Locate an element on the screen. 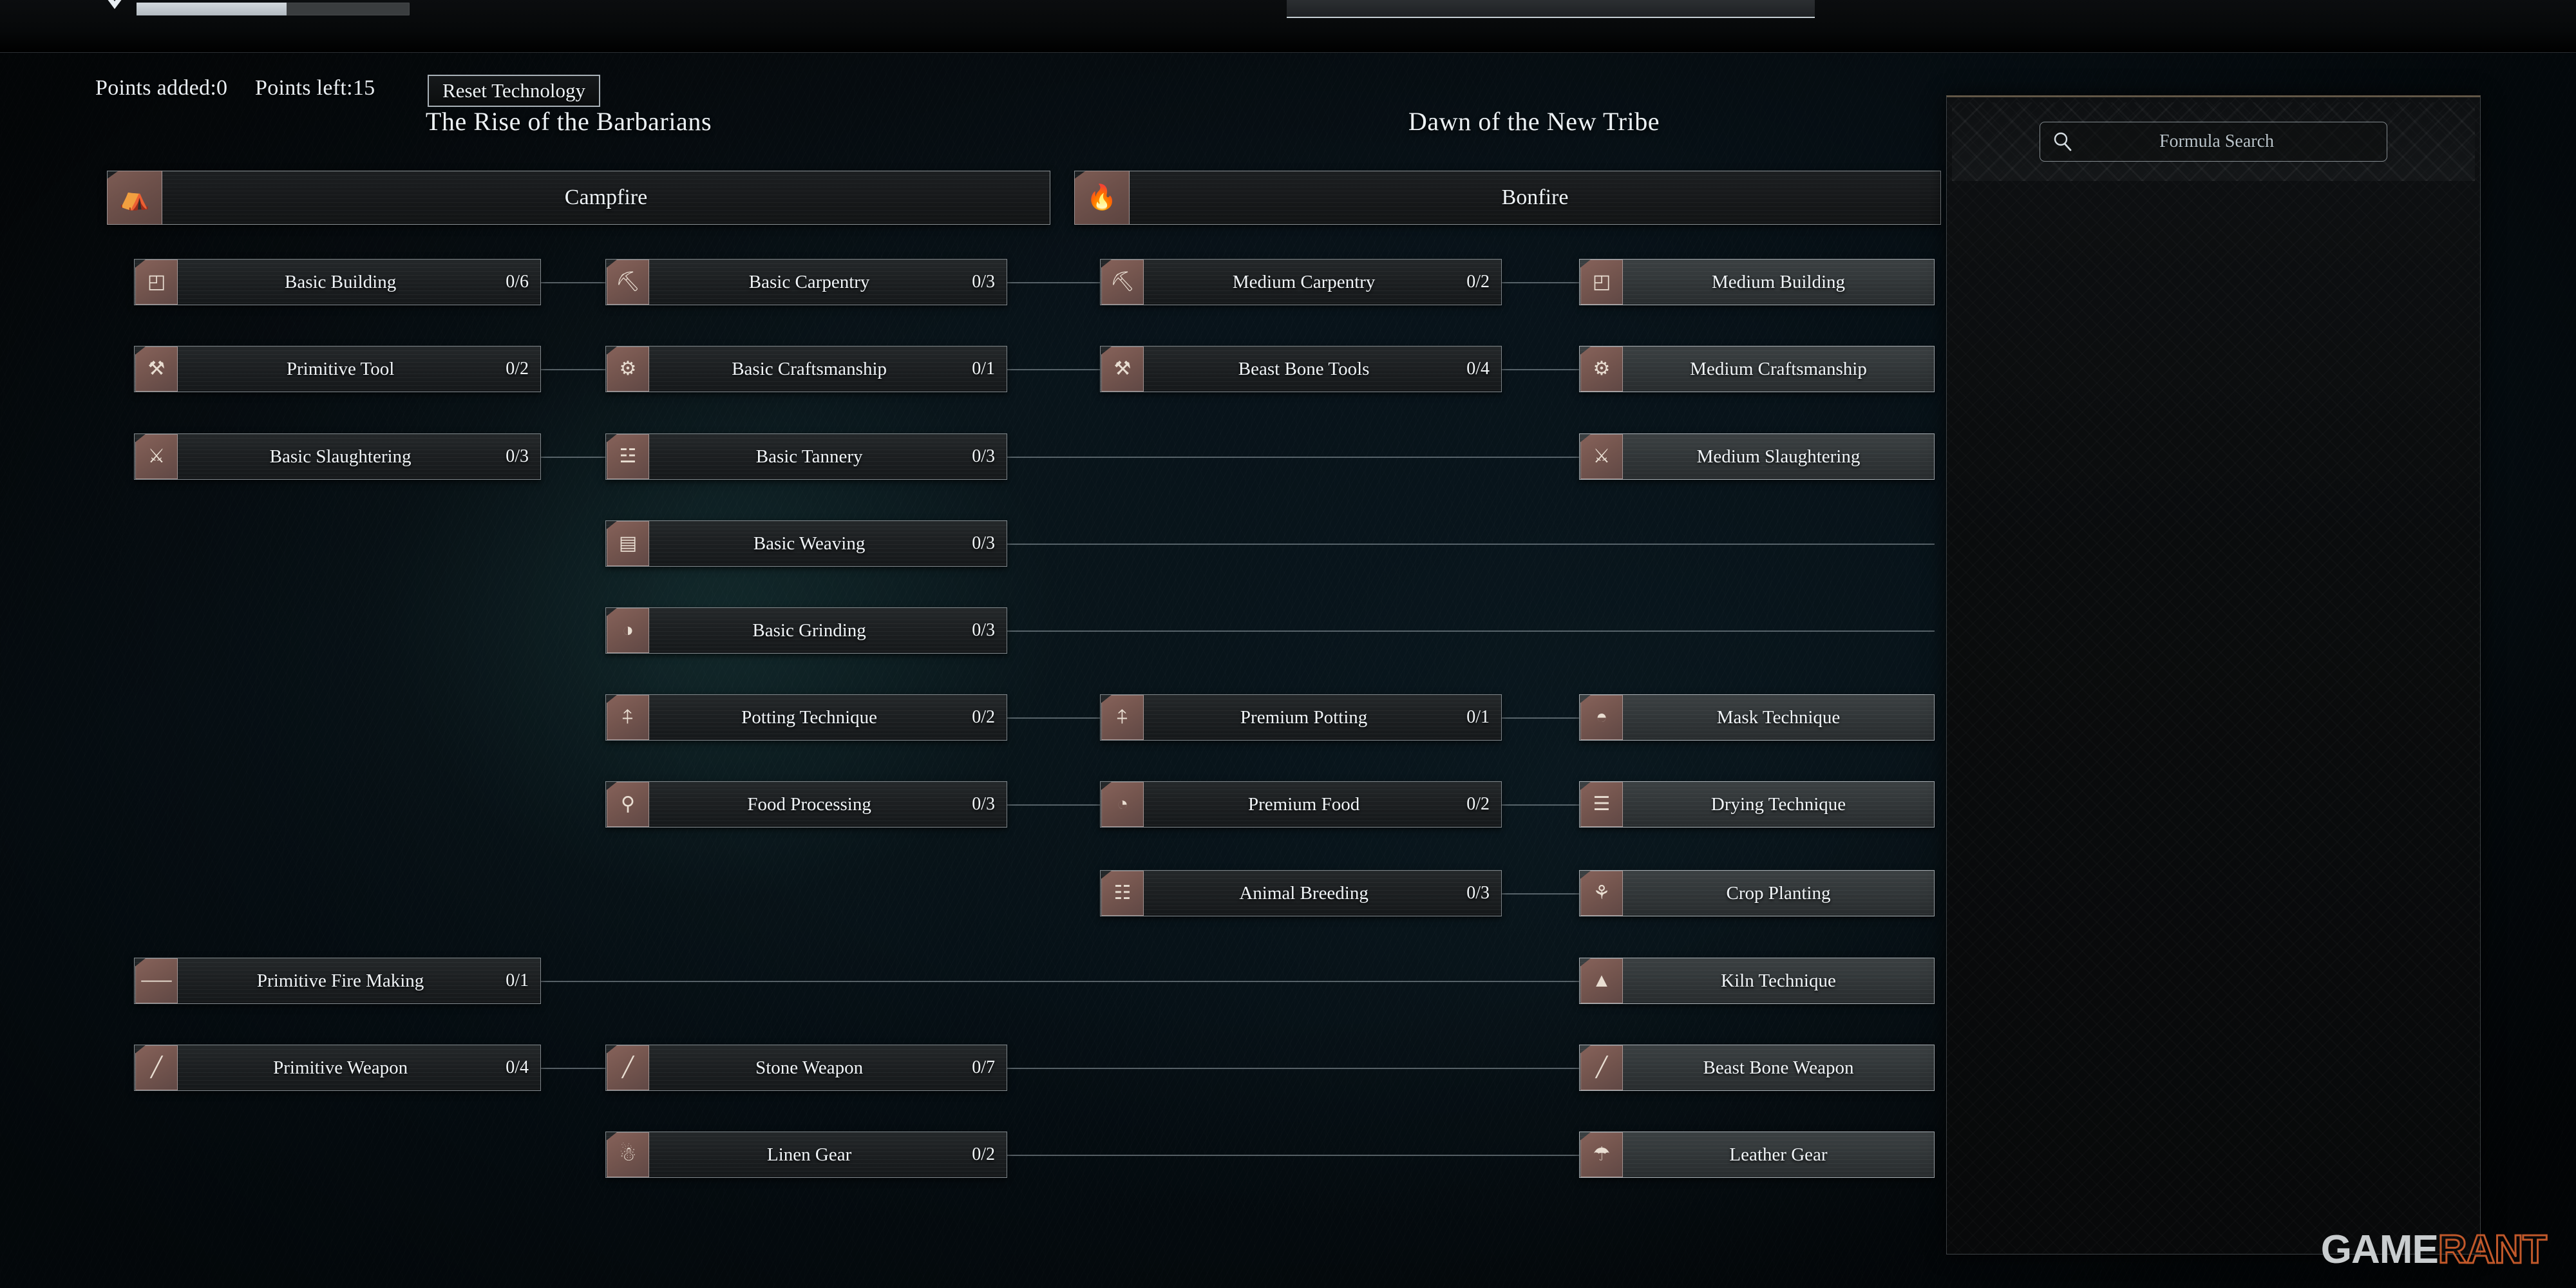 The height and width of the screenshot is (1288, 2576). tech-node-label: Beast Bone Weapon is located at coordinates (1779, 1067).